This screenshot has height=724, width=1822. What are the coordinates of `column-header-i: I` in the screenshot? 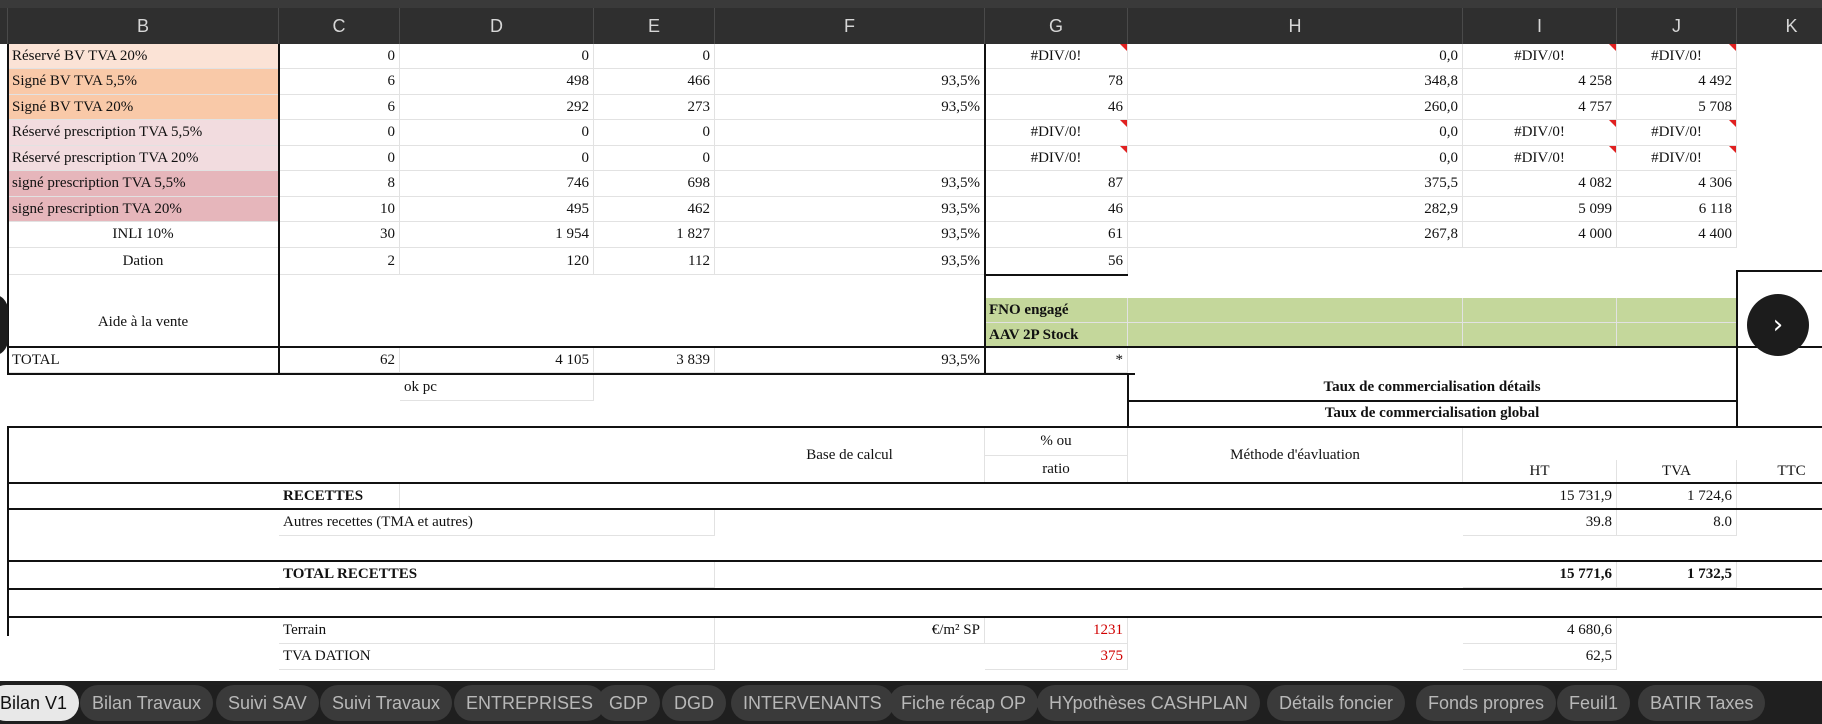 It's located at (1540, 26).